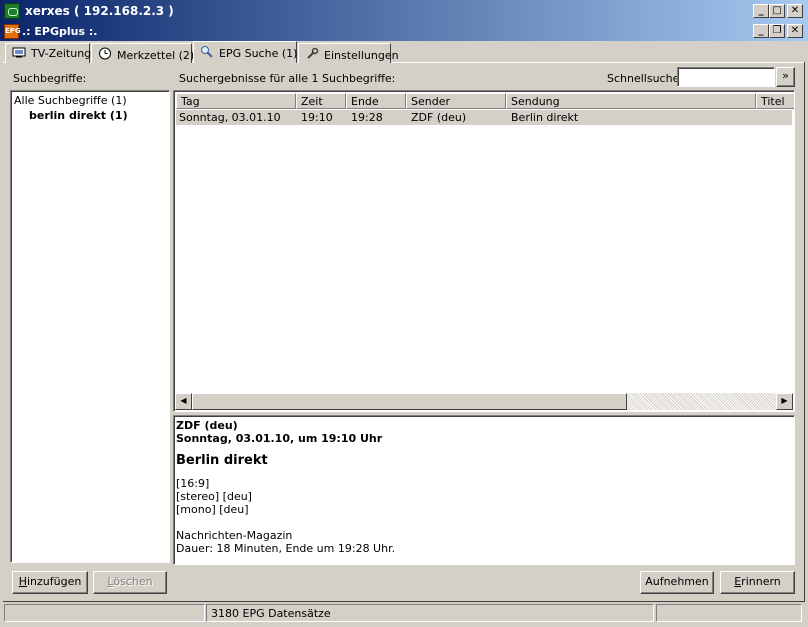 This screenshot has height=627, width=808. What do you see at coordinates (214, 496) in the screenshot?
I see `detail-audio-stereo: [stereo] [deu]` at bounding box center [214, 496].